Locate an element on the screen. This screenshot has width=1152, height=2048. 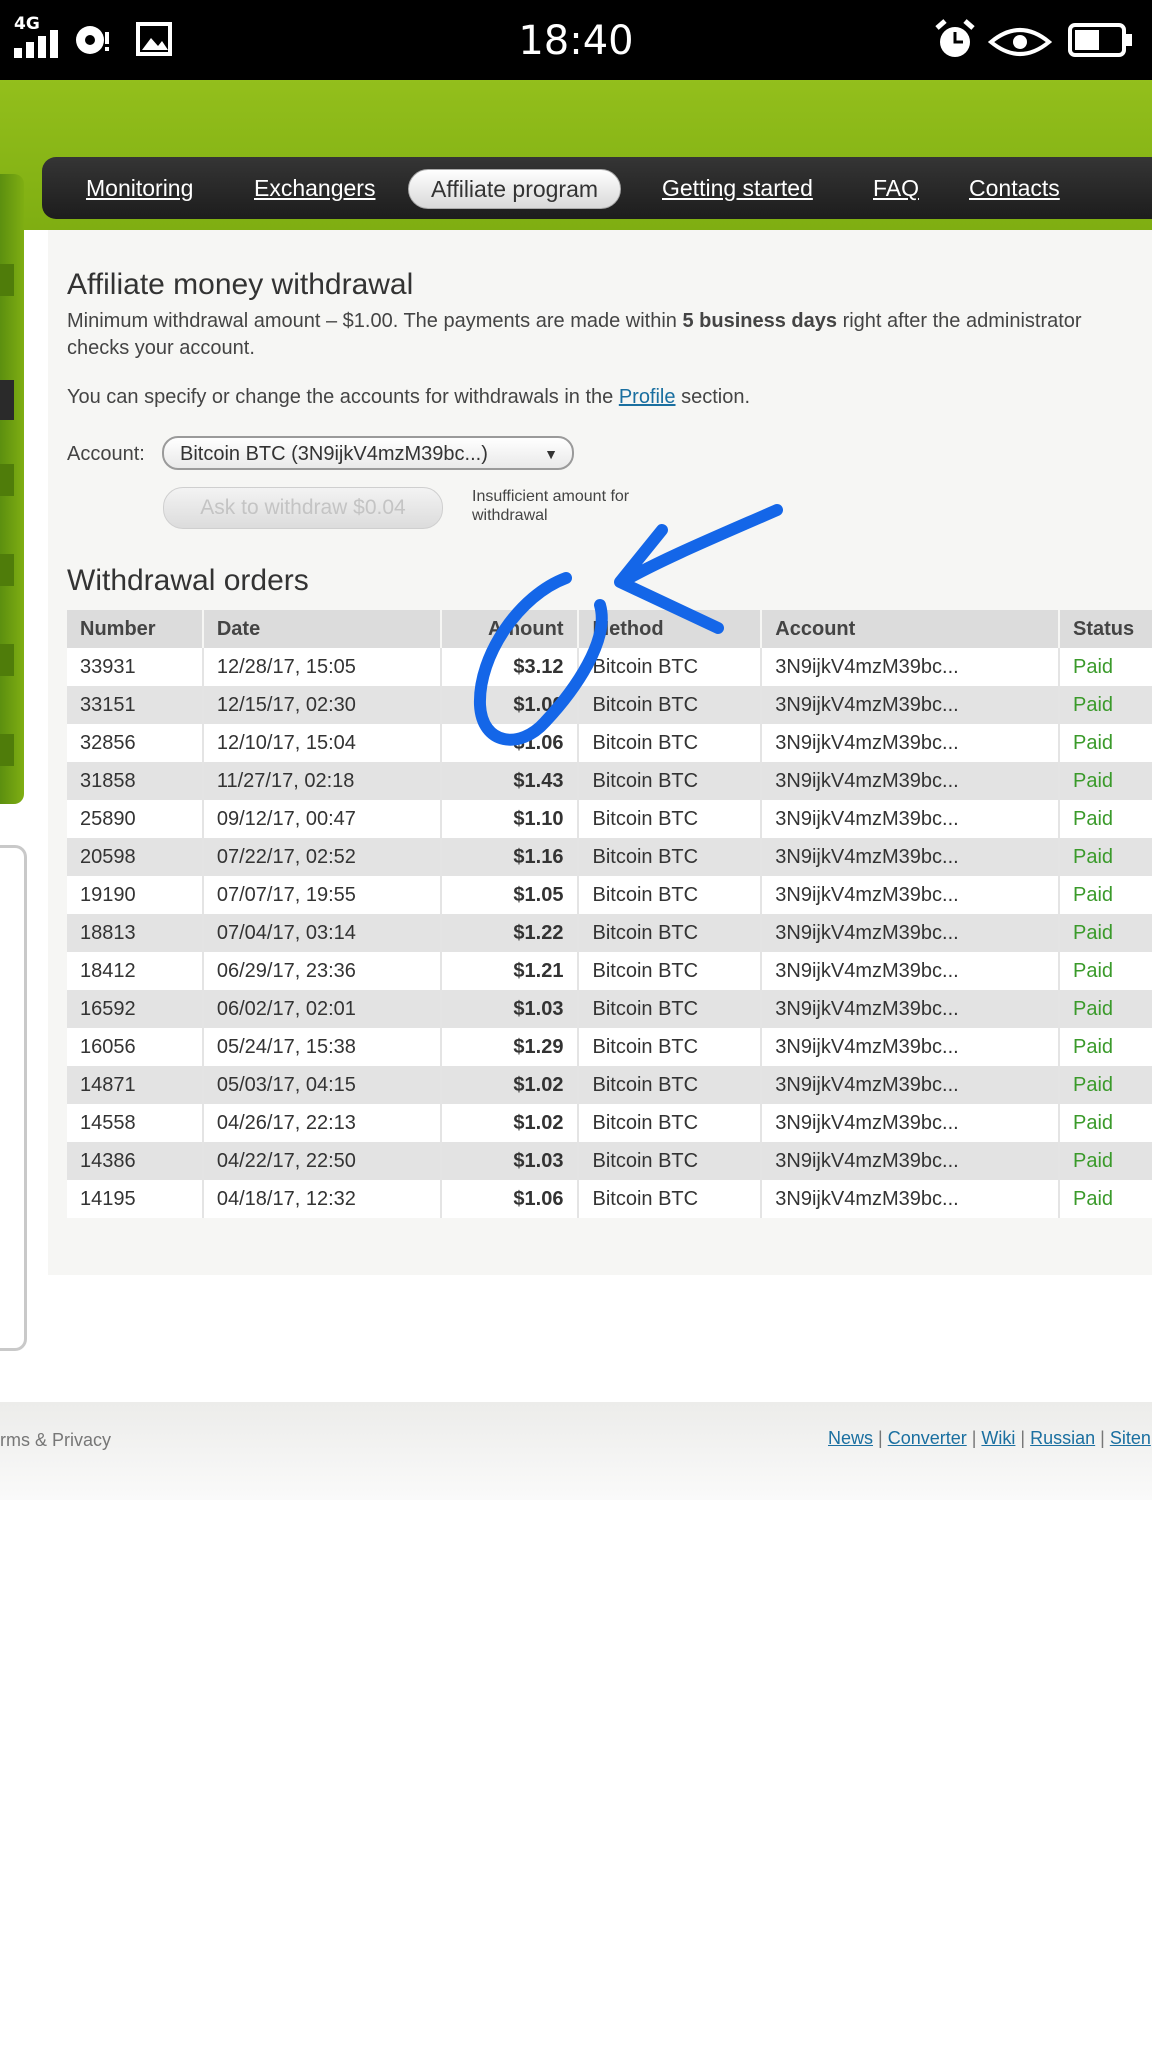
nav-affiliate-program: Affiliate program is located at coordinates (515, 189).